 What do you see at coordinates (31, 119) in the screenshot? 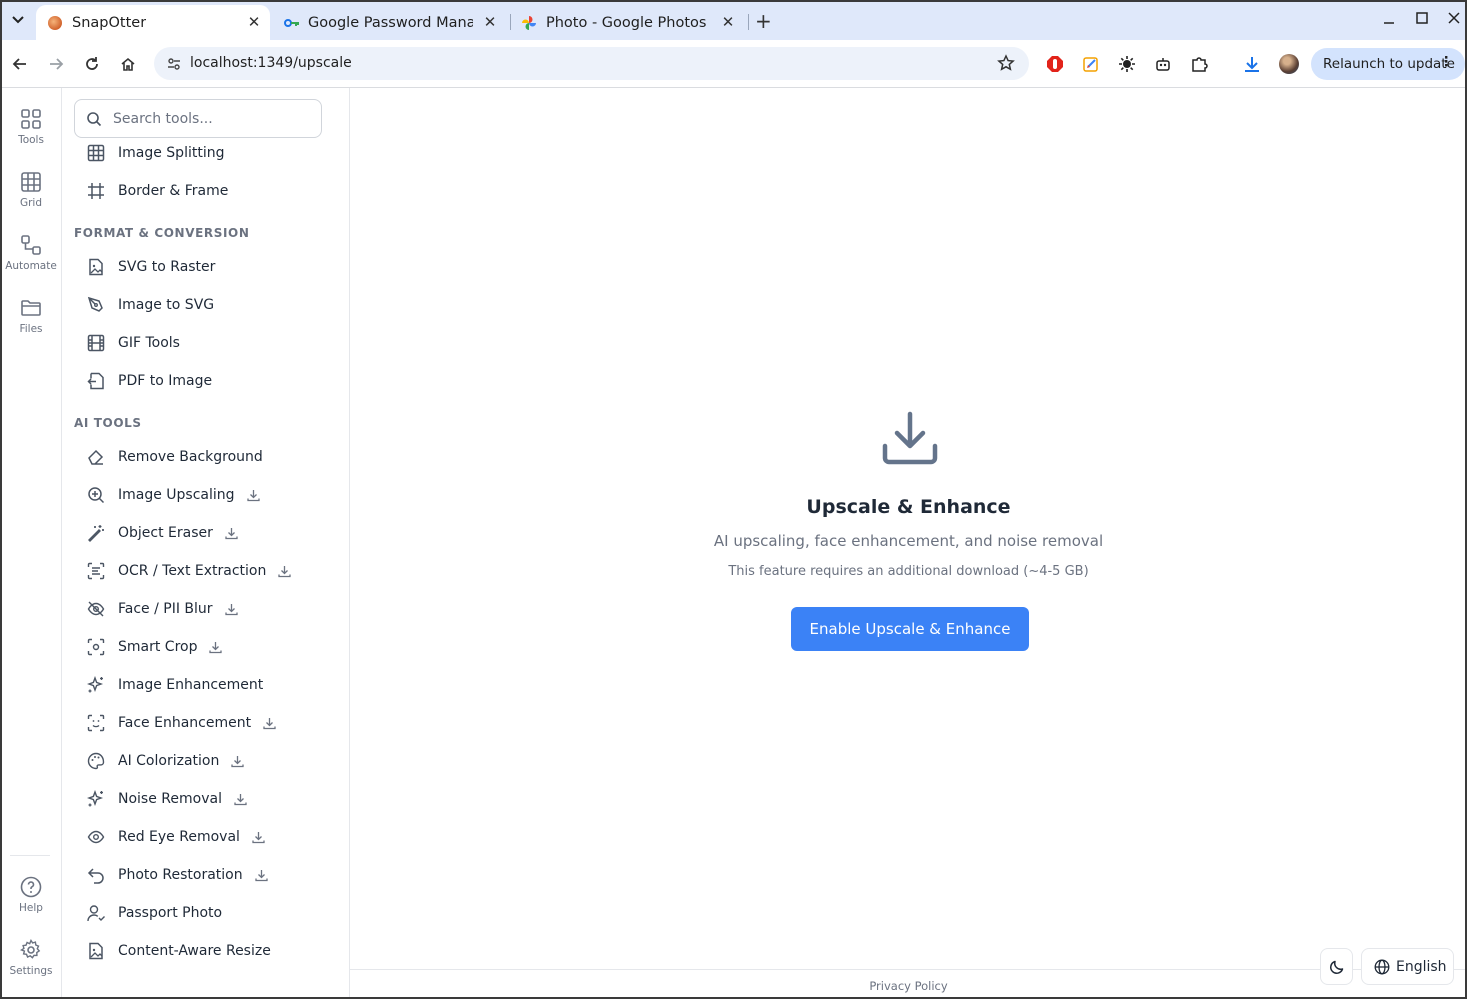
I see `grid-four-icon` at bounding box center [31, 119].